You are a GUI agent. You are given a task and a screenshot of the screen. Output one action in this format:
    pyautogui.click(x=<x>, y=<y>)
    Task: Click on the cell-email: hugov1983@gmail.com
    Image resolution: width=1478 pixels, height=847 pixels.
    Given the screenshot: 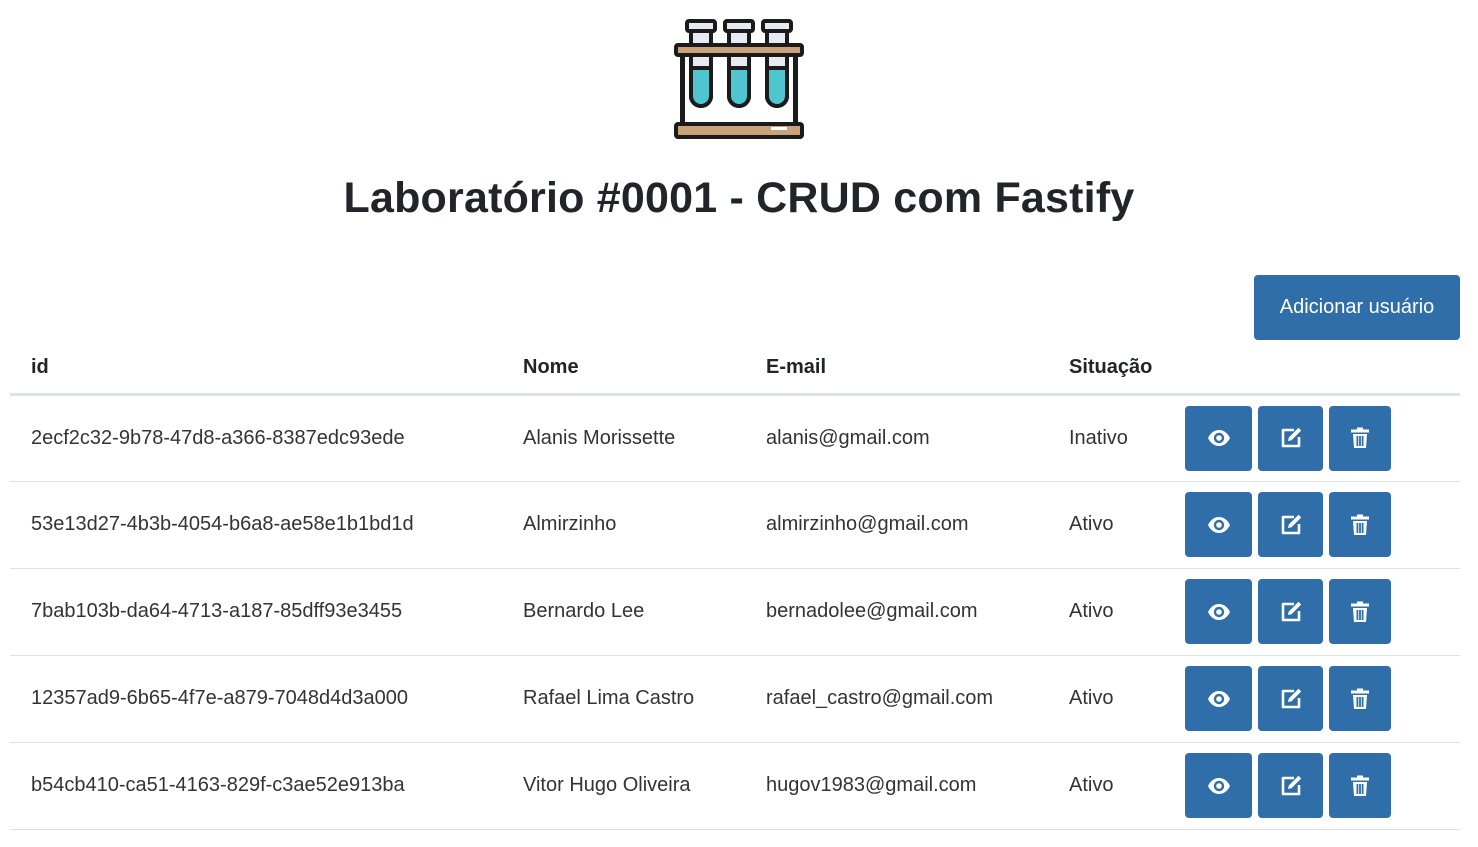 What is the action you would take?
    pyautogui.click(x=896, y=786)
    